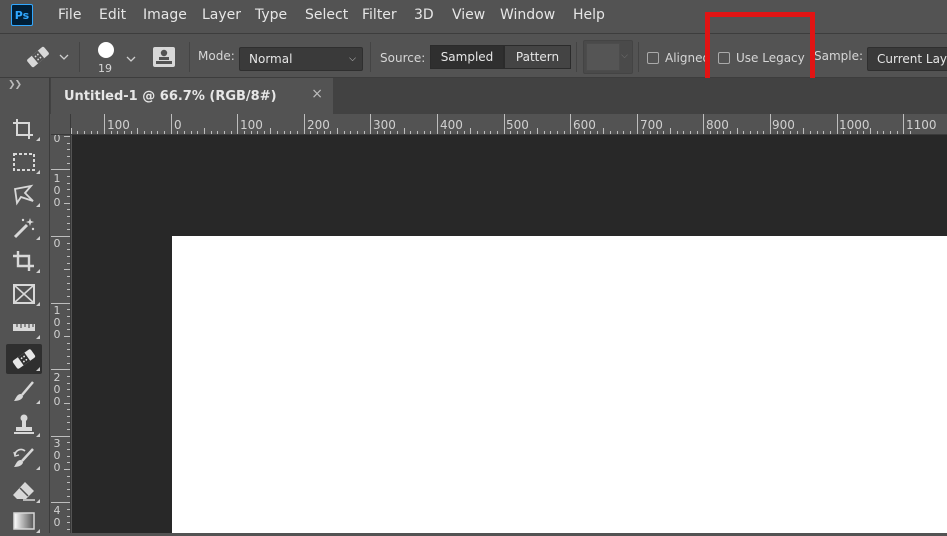 This screenshot has width=947, height=536. What do you see at coordinates (912, 59) in the screenshot?
I see `sample-value: Current Layer` at bounding box center [912, 59].